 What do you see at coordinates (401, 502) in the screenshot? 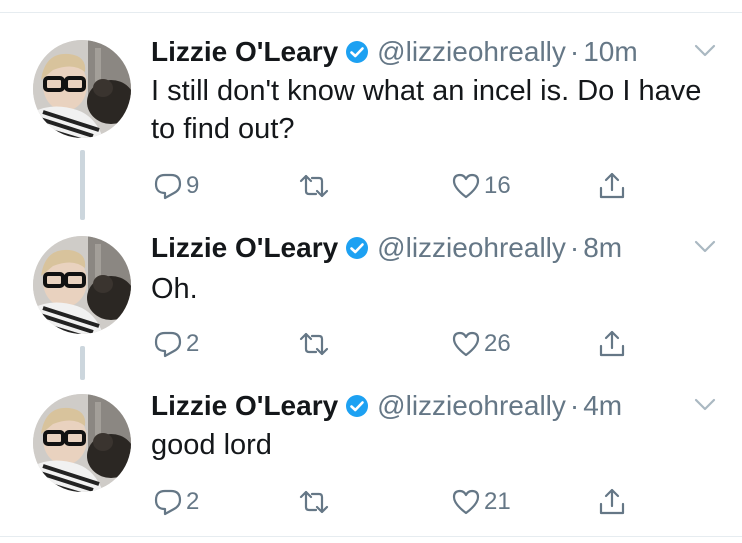
I see `tweet-actions: 2 21` at bounding box center [401, 502].